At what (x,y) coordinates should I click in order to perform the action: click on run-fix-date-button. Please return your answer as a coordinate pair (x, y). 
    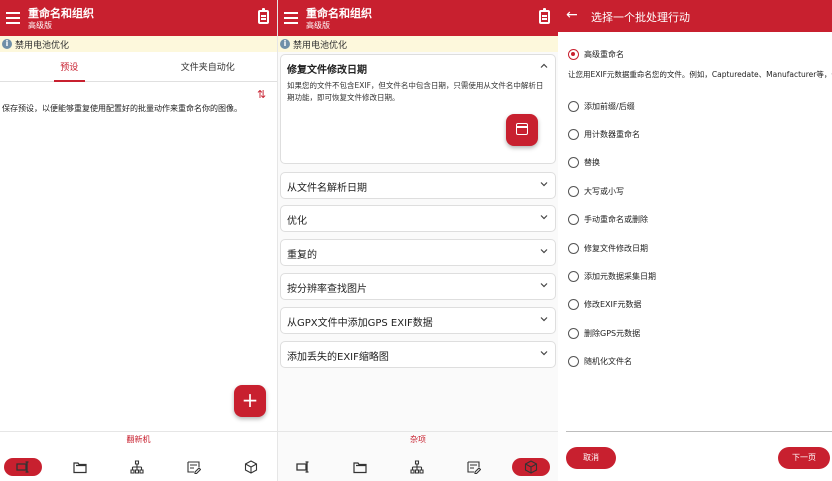
    Looking at the image, I should click on (522, 130).